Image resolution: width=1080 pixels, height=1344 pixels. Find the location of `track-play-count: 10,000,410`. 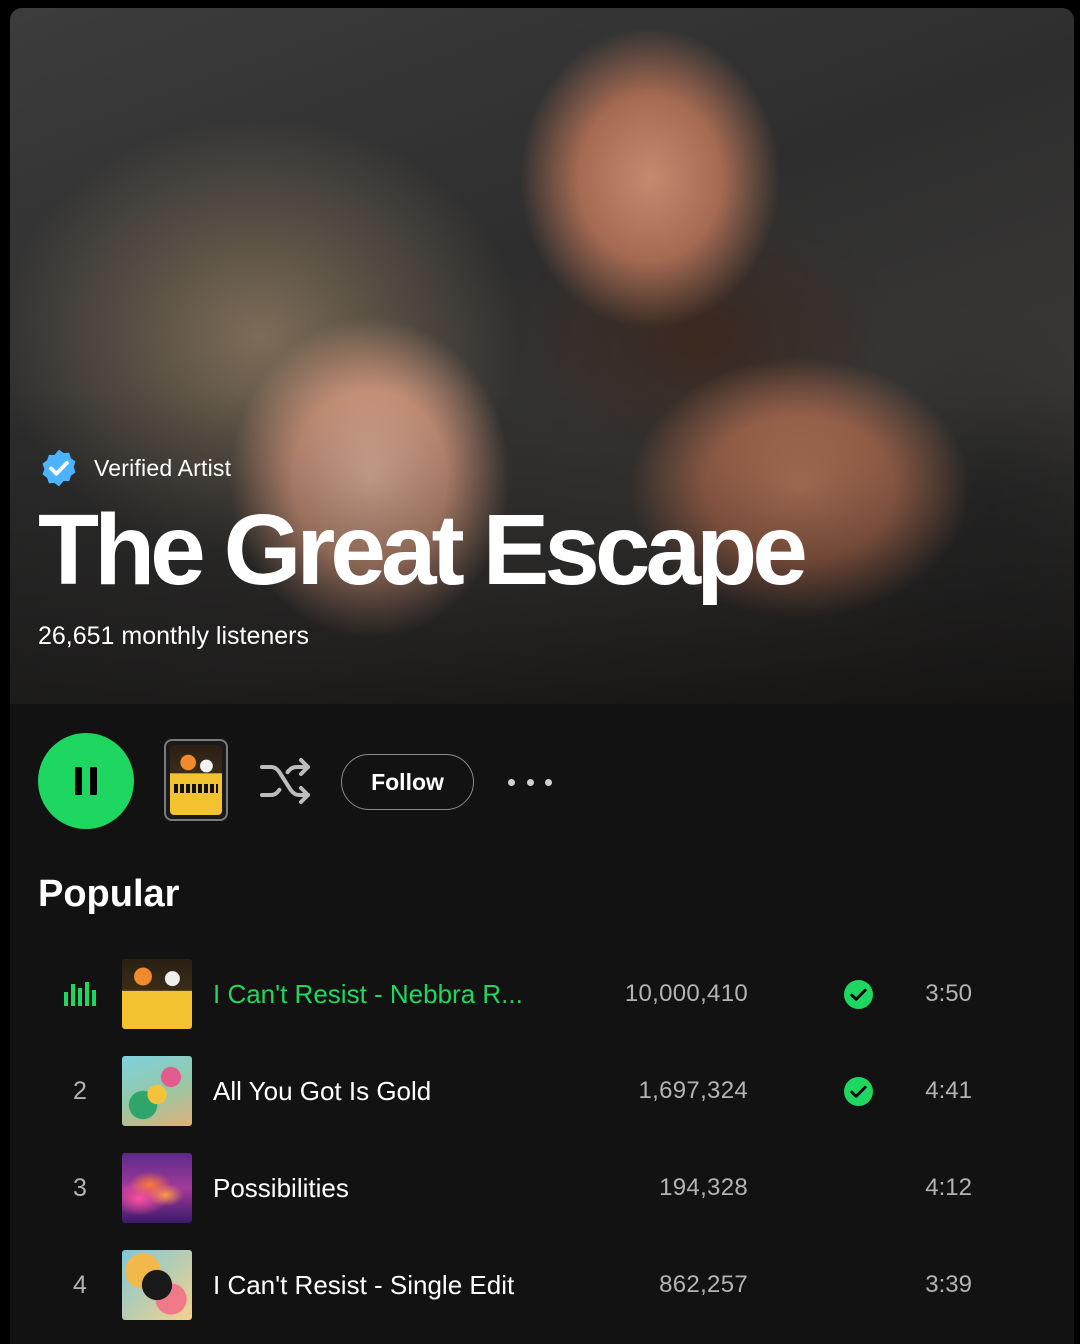

track-play-count: 10,000,410 is located at coordinates (686, 993).